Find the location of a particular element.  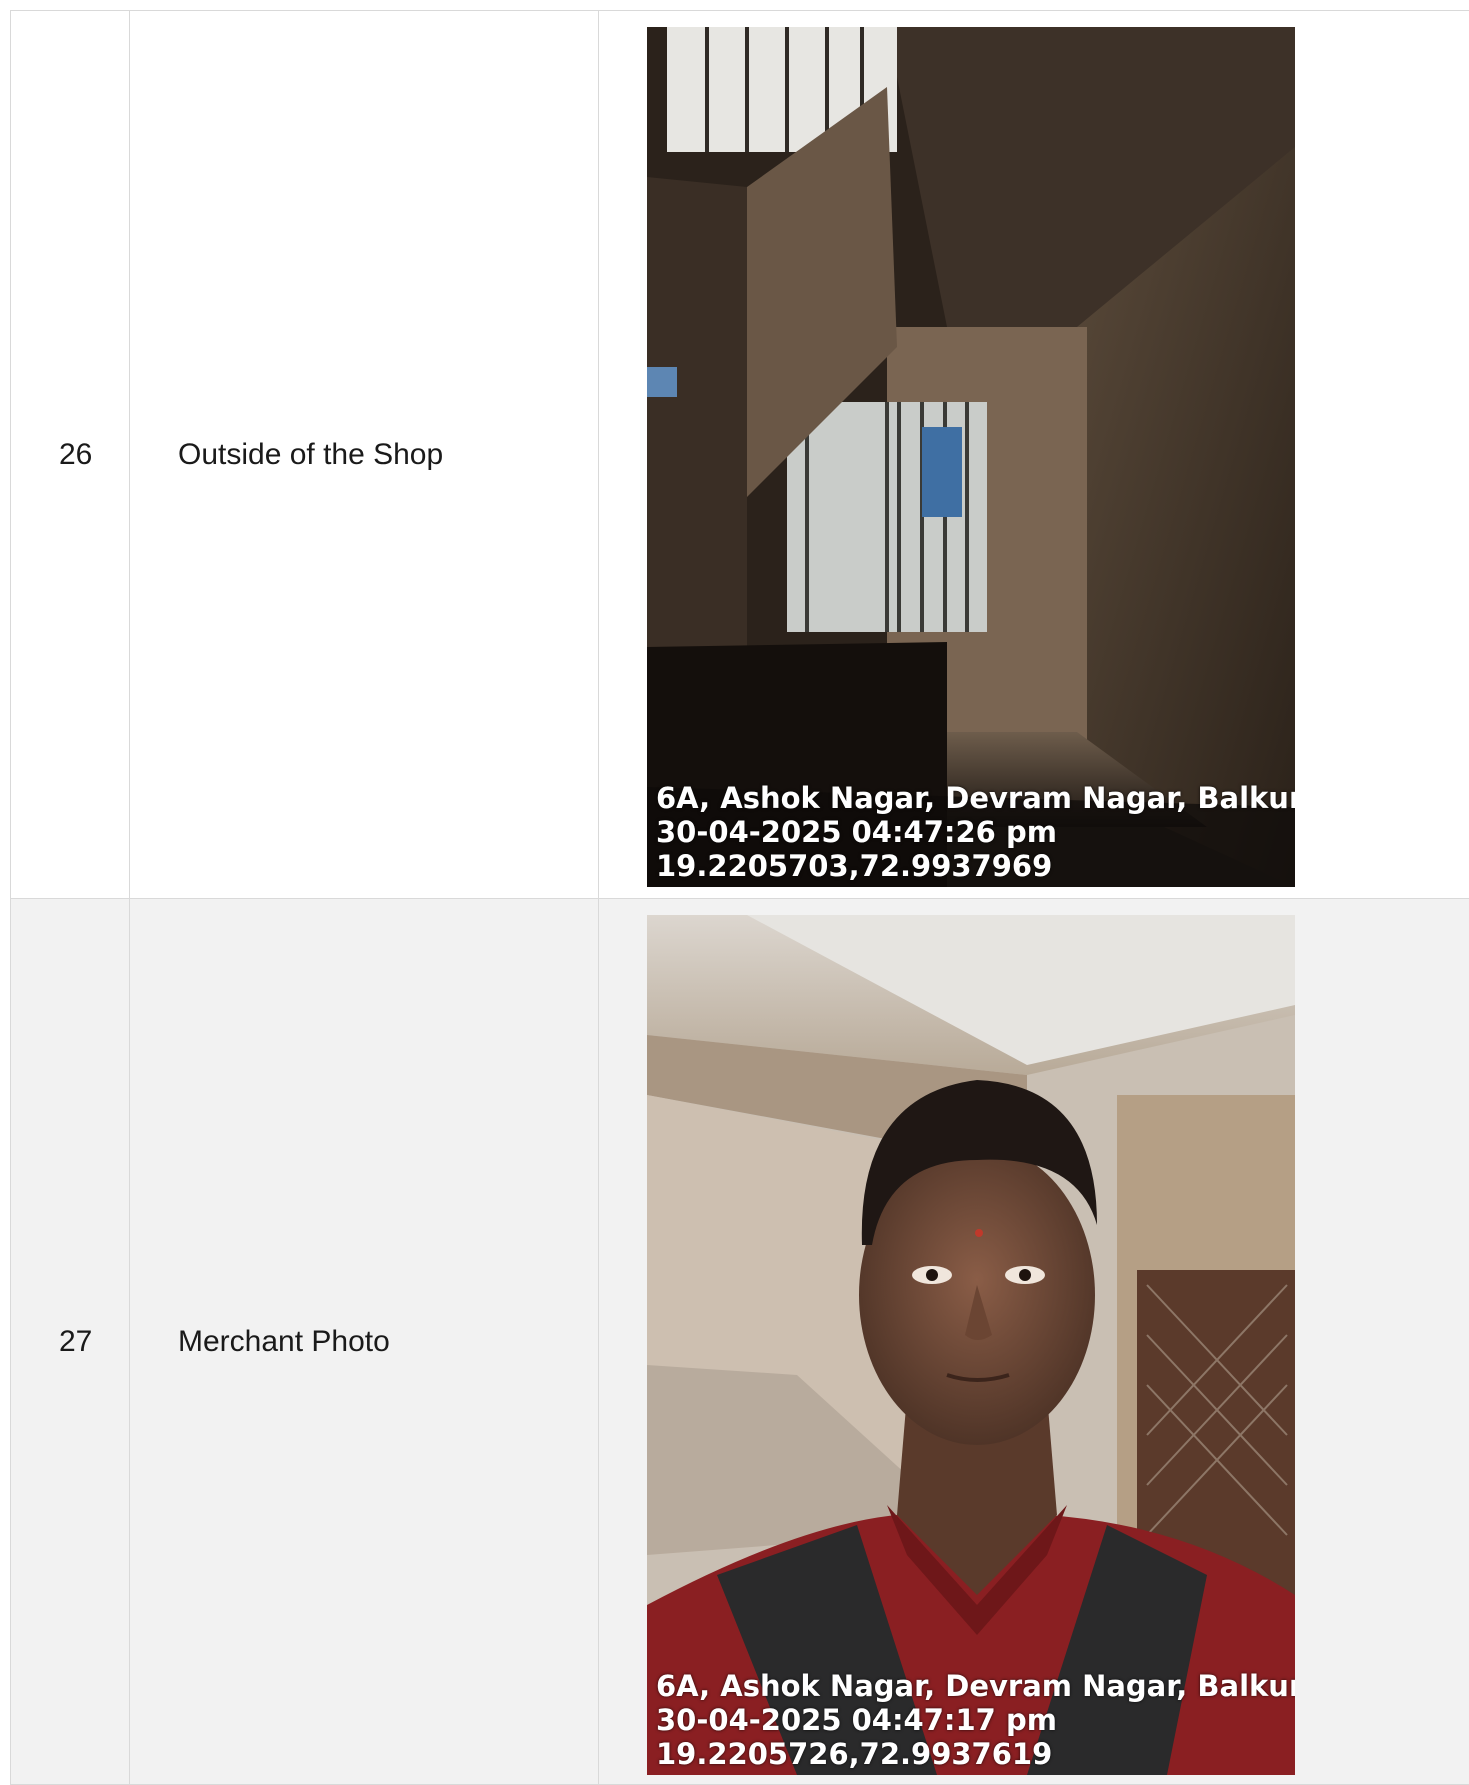

row-number: 27 is located at coordinates (70, 1342).